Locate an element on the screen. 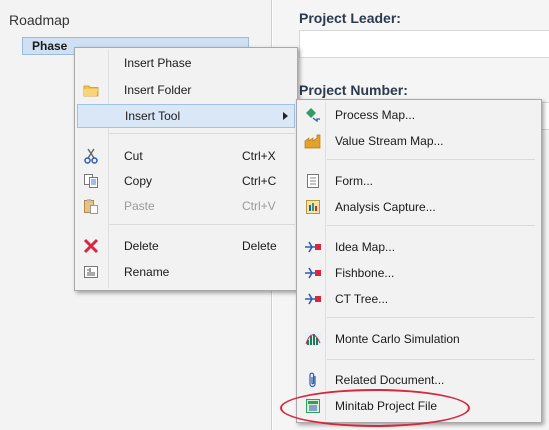 The image size is (549, 430). submenu-arrow-icon is located at coordinates (285, 116).